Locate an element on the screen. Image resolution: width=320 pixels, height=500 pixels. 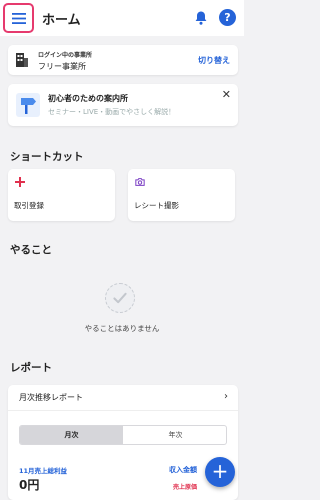
report-heading: レポート is located at coordinates (31, 368).